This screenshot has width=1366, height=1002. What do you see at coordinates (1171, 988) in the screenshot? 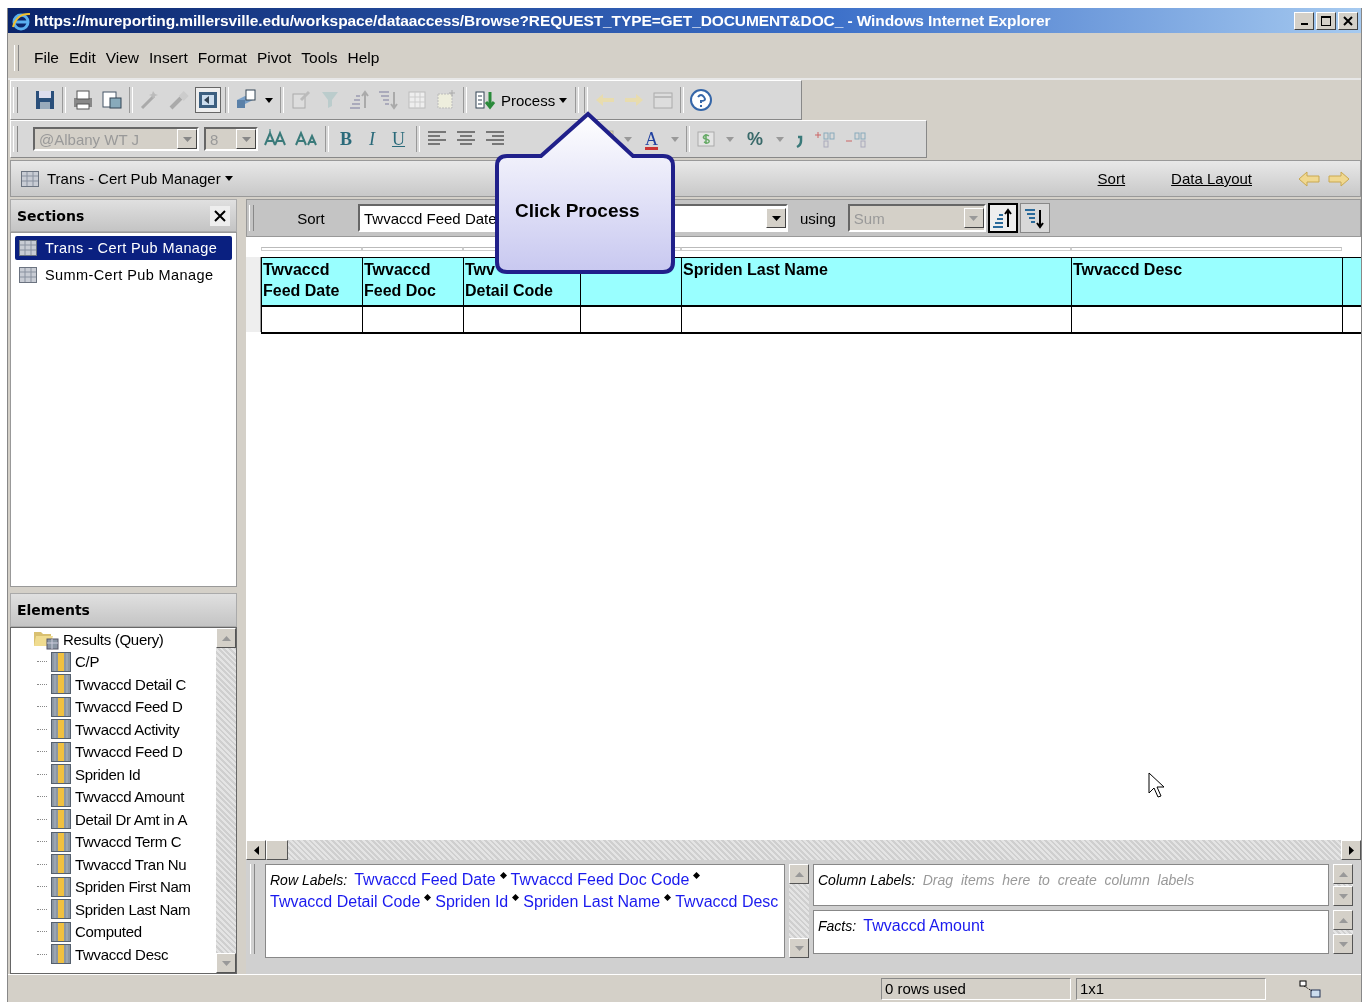
I see `status-text: 1x1` at bounding box center [1171, 988].